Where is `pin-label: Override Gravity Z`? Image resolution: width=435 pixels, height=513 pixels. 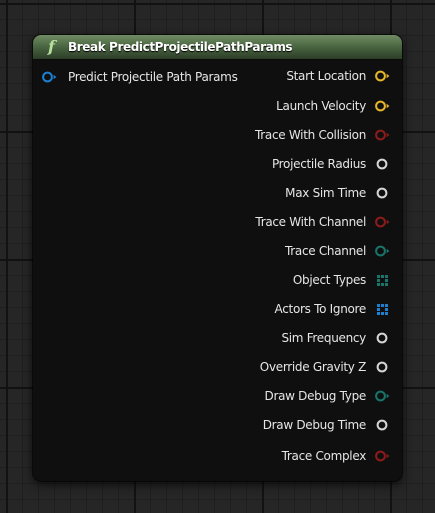 pin-label: Override Gravity Z is located at coordinates (313, 367).